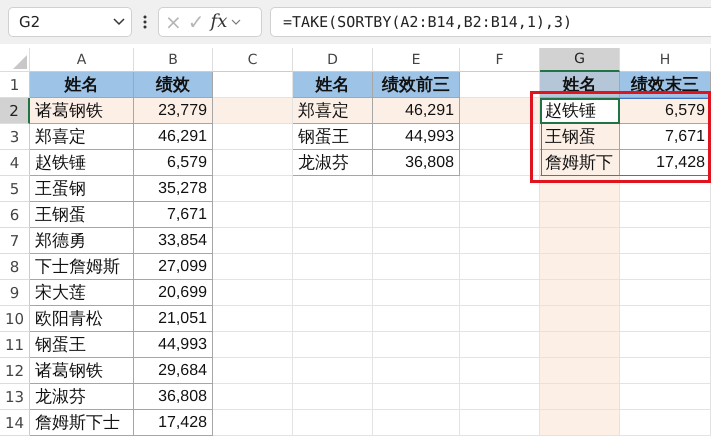 This screenshot has width=711, height=442. Describe the element at coordinates (82, 293) in the screenshot. I see `table-cell: 宋大莲` at that location.